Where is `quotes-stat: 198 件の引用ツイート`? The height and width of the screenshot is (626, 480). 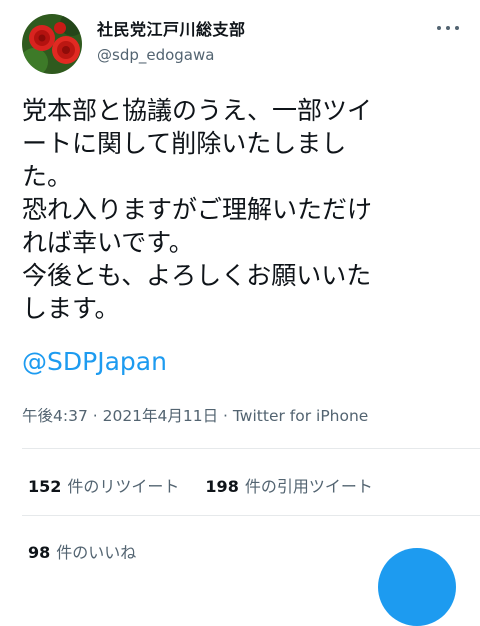 quotes-stat: 198 件の引用ツイート is located at coordinates (288, 485).